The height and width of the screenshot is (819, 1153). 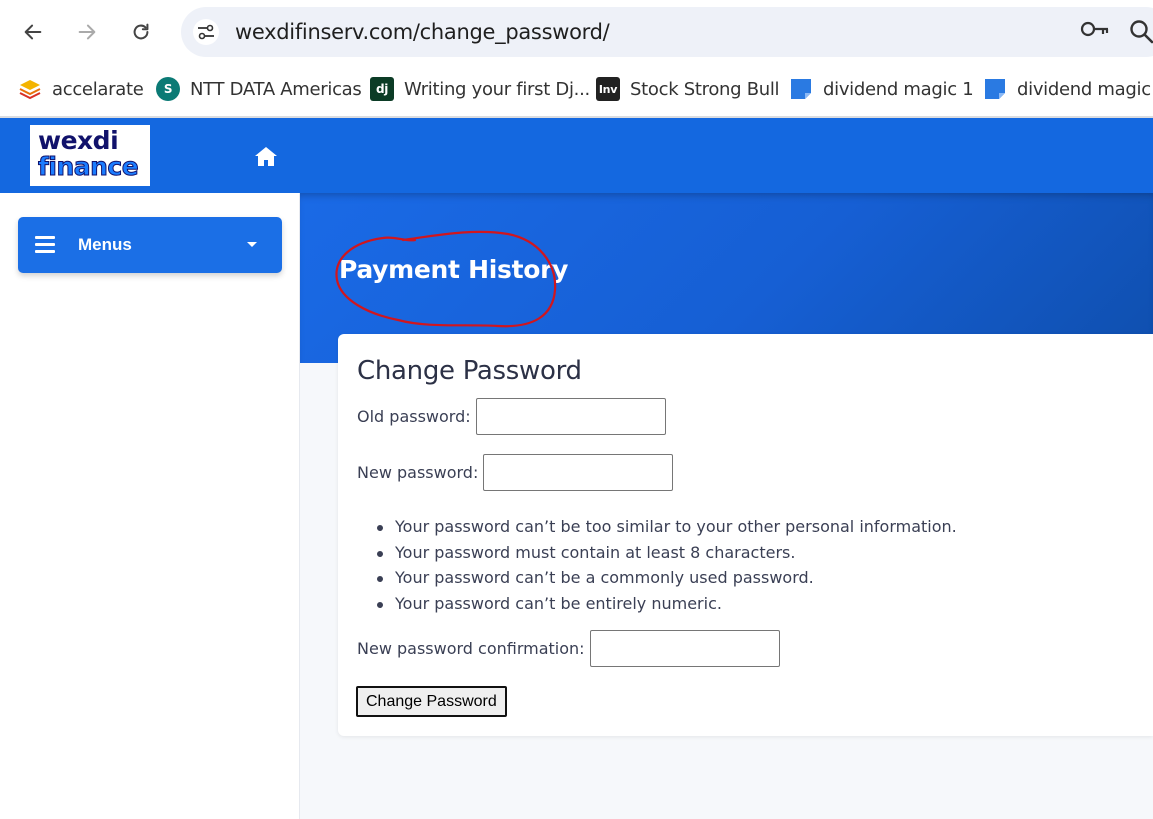 What do you see at coordinates (150, 245) in the screenshot?
I see `menus-dropdown-button: Menus` at bounding box center [150, 245].